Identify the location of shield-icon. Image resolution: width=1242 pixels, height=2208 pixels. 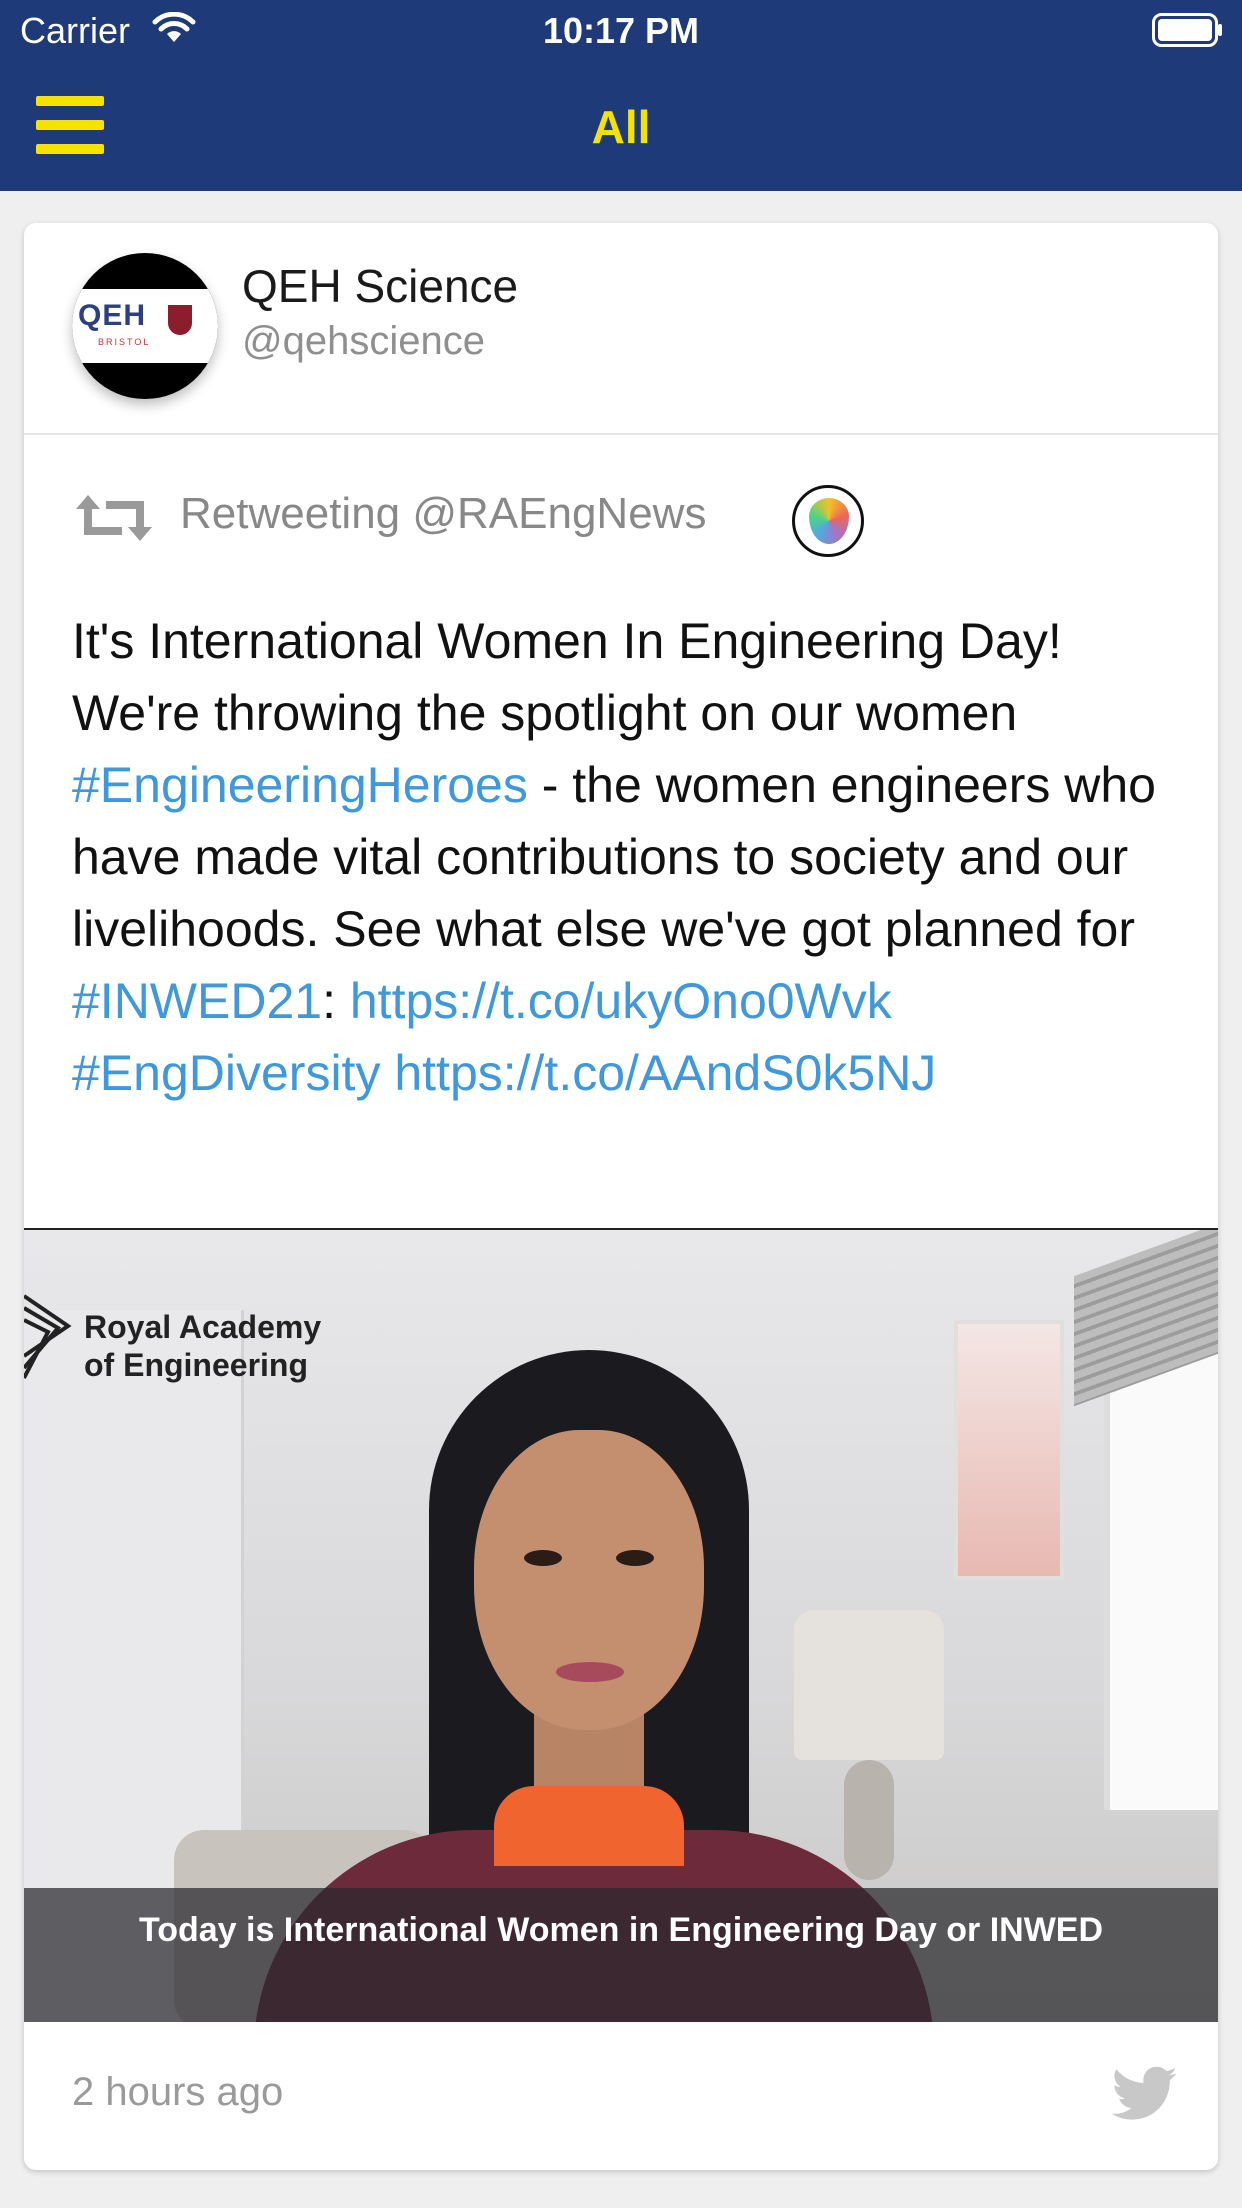
(180, 320).